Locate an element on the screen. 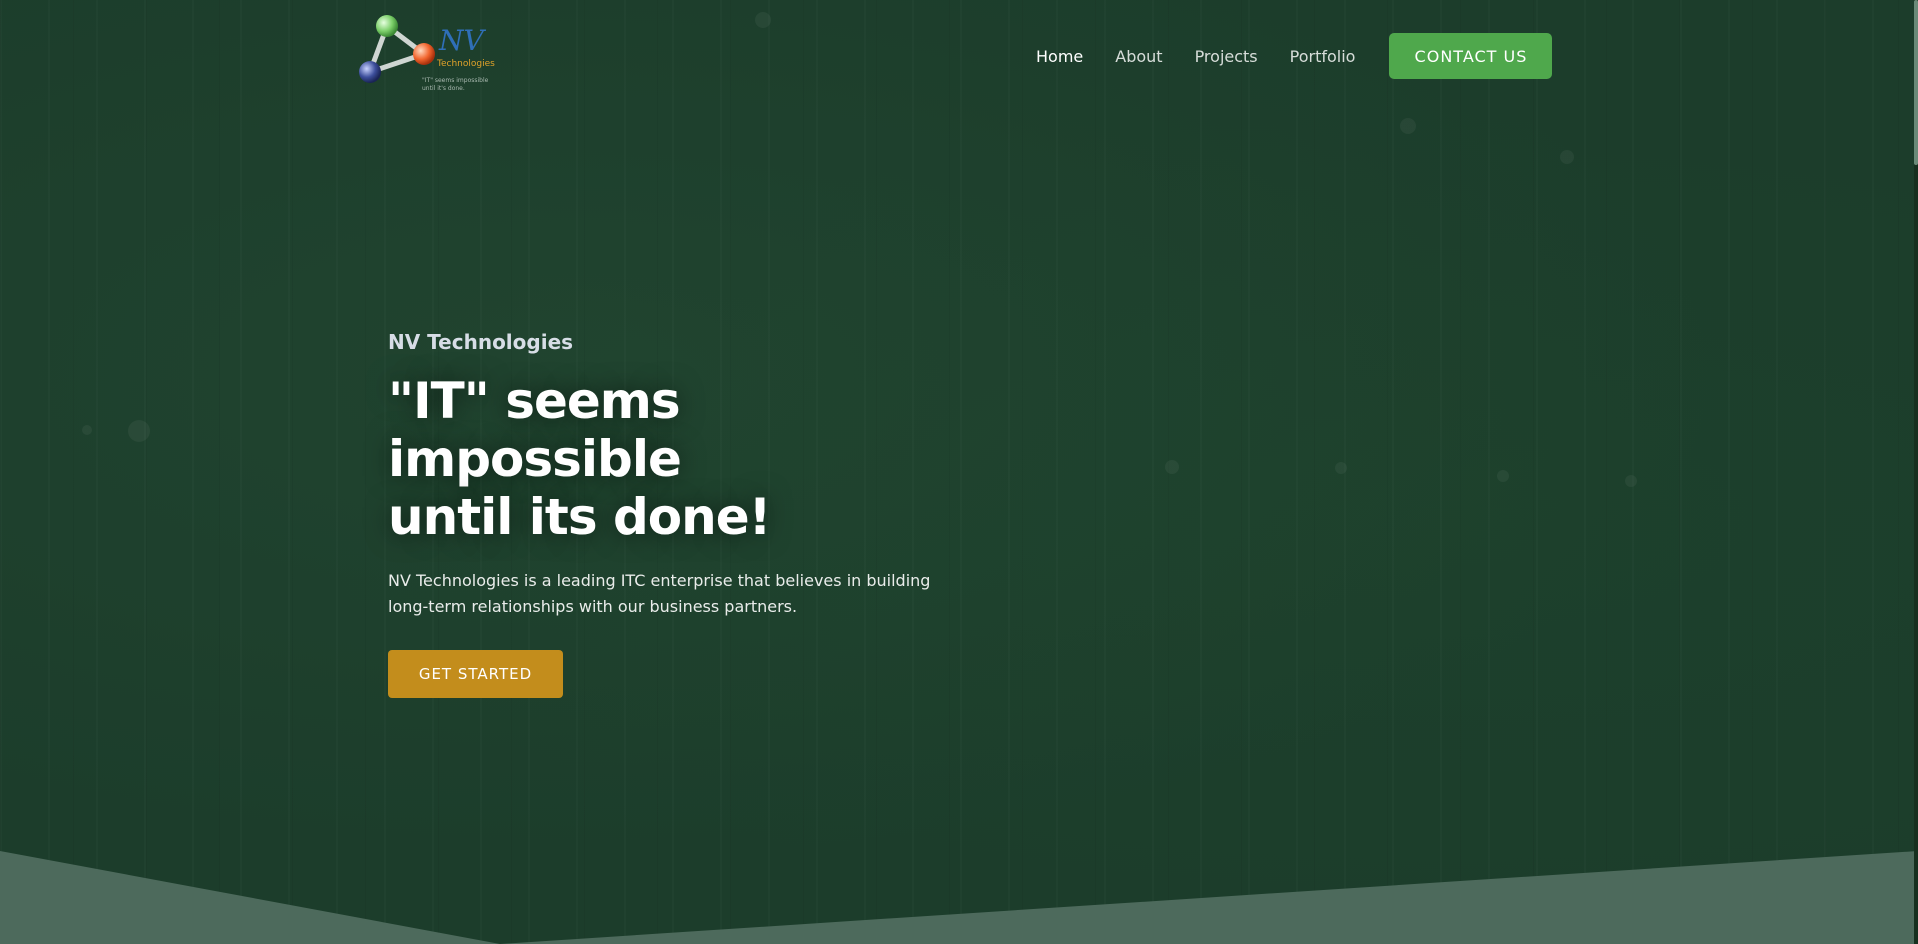 This screenshot has width=1918, height=944. logo-brand-sub: Technologies is located at coordinates (465, 64).